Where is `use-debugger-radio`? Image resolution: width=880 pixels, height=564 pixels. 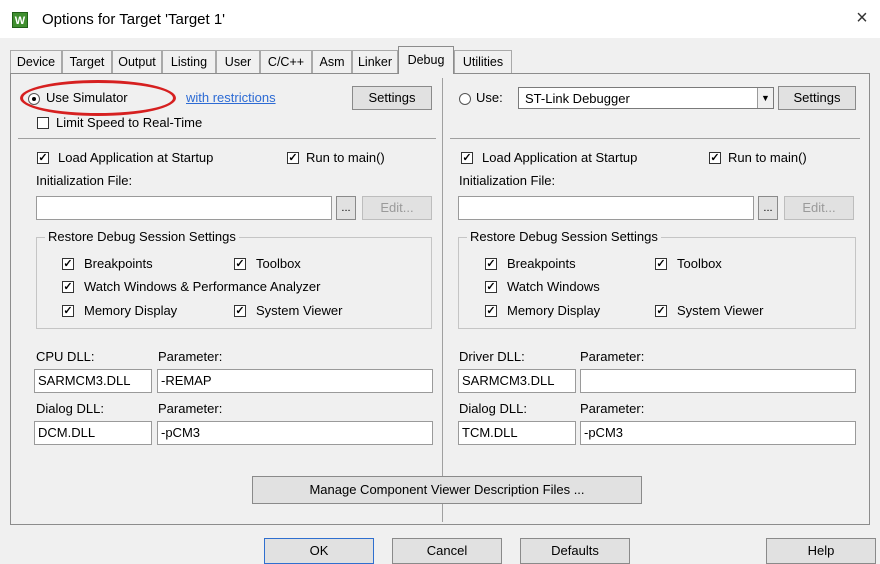 use-debugger-radio is located at coordinates (465, 99).